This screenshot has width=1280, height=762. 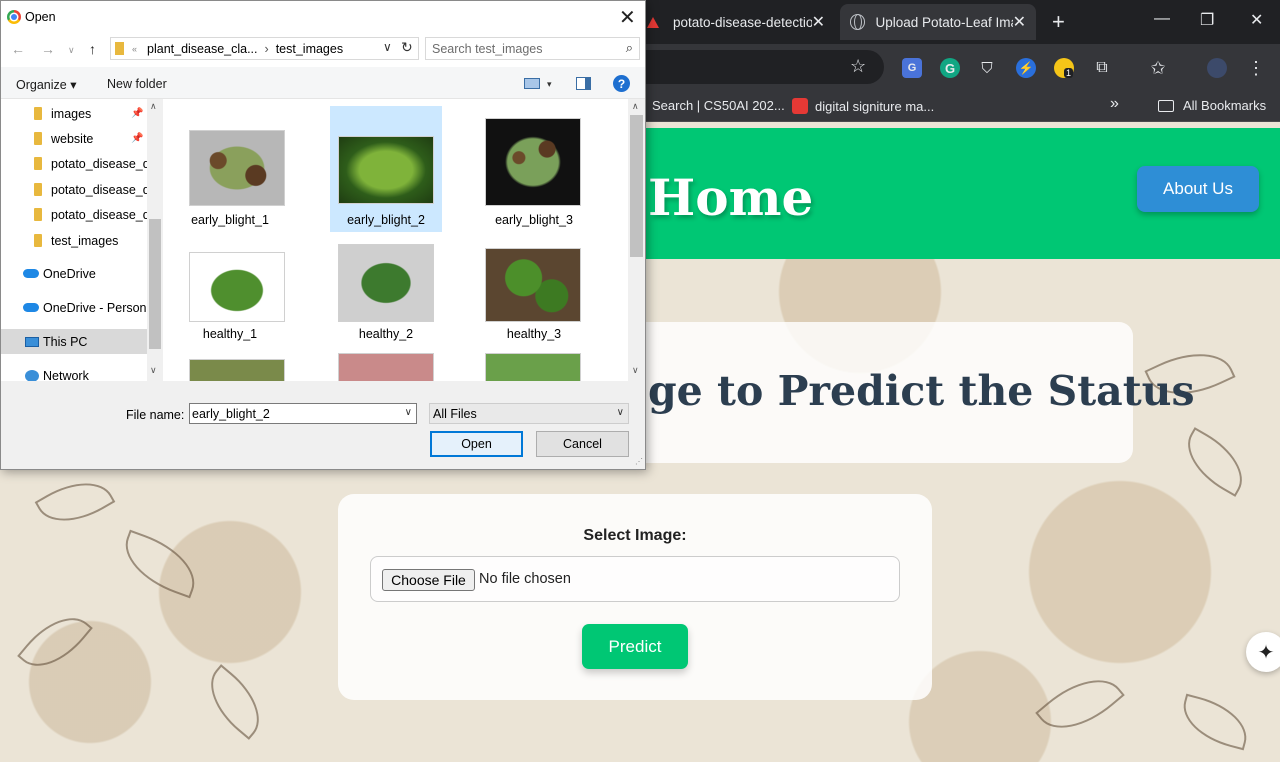 What do you see at coordinates (74, 307) in the screenshot?
I see `nav-item-onedrive-personal: OneDrive - Person` at bounding box center [74, 307].